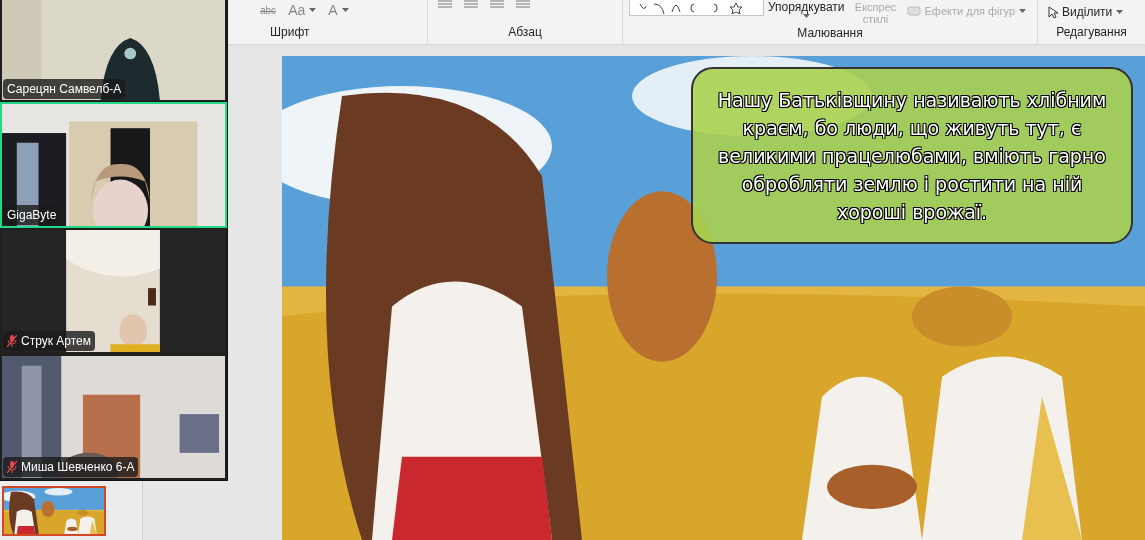  What do you see at coordinates (268, 10) in the screenshot?
I see `strikethrough-button: abc` at bounding box center [268, 10].